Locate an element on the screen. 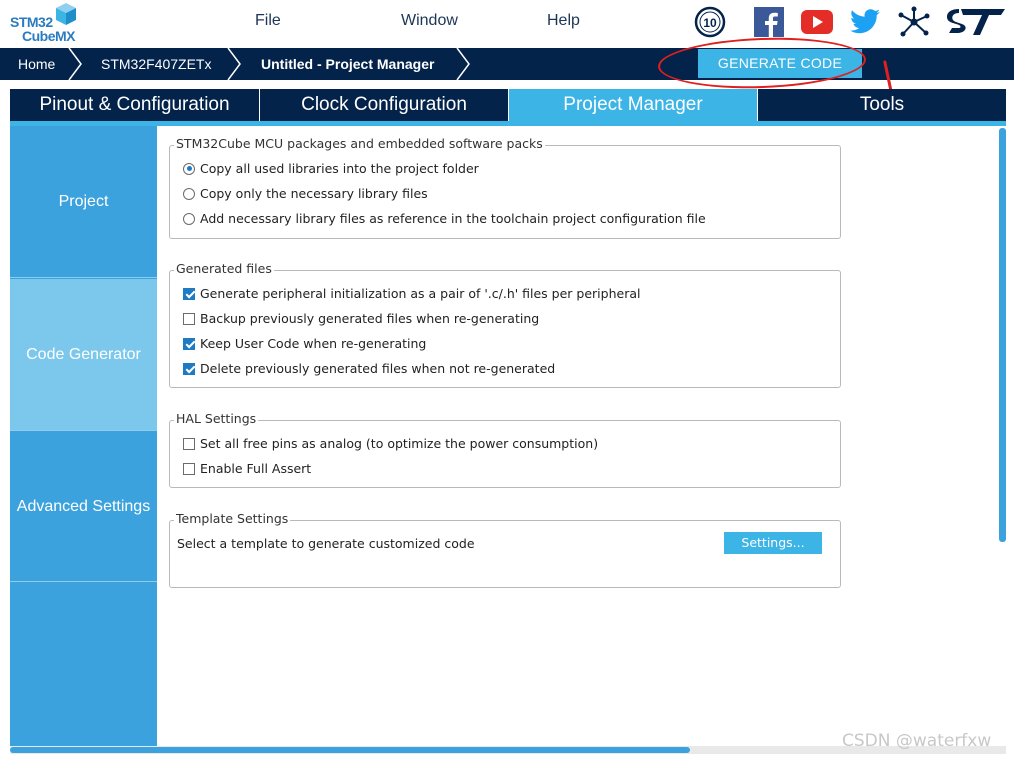  logo-text-cubemx: CubeMX is located at coordinates (49, 36).